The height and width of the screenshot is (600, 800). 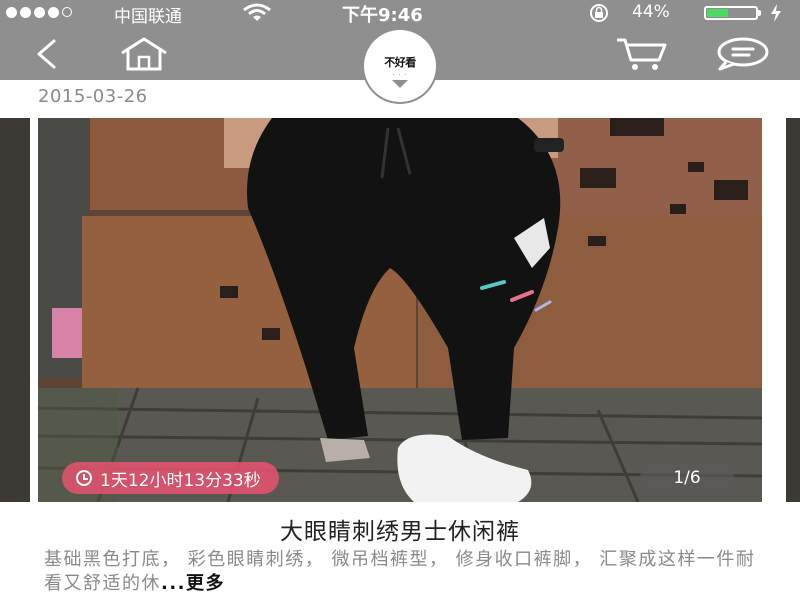 What do you see at coordinates (257, 15) in the screenshot?
I see `wifi-icon` at bounding box center [257, 15].